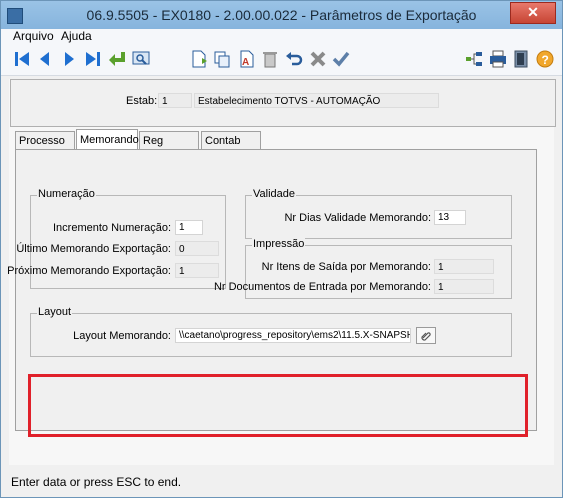 The image size is (563, 498). Describe the element at coordinates (464, 266) in the screenshot. I see `nr-itens-field: 1` at that location.